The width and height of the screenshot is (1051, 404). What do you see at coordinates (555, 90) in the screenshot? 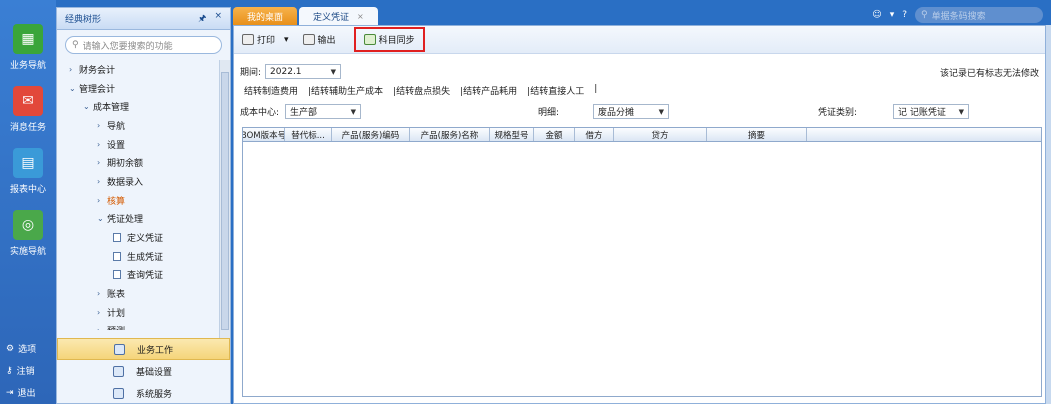
I see `link-direct-labor: |结转直接人工` at bounding box center [555, 90].